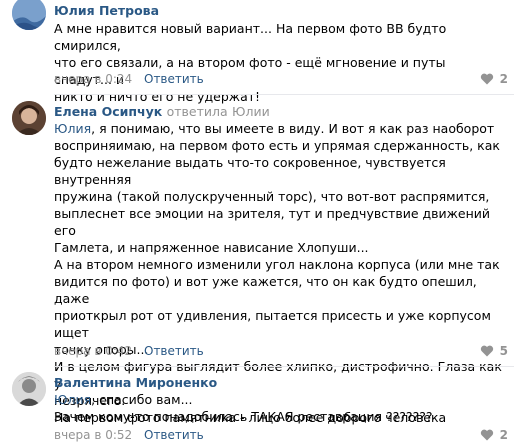 This screenshot has width=520, height=448. I want to click on like-button: 5, so click(494, 351).